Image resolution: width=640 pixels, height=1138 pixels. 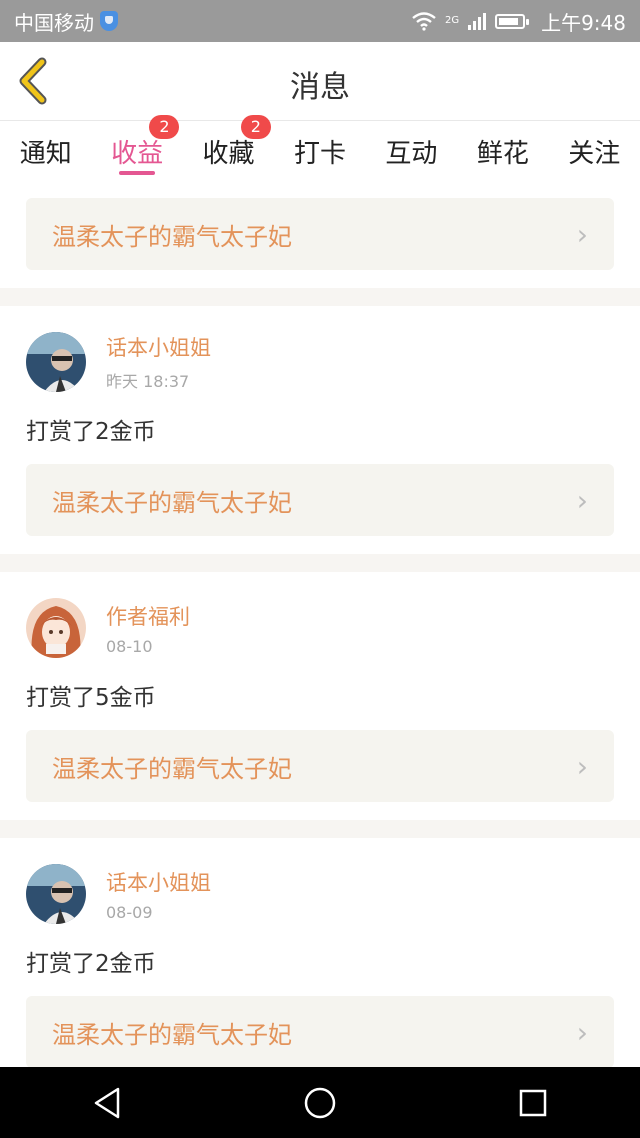 What do you see at coordinates (45, 154) in the screenshot?
I see `tab-label: 通知` at bounding box center [45, 154].